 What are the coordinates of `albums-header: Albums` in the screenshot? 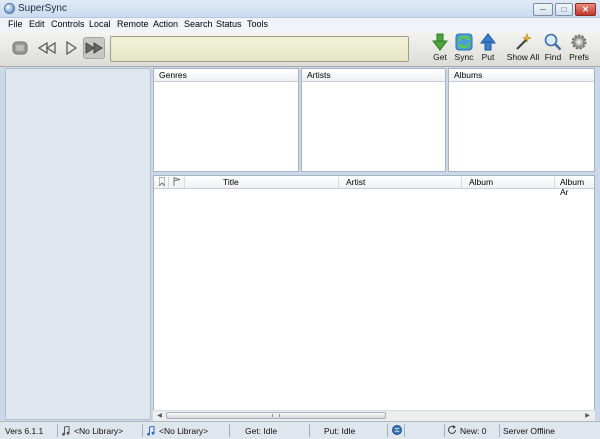 It's located at (521, 75).